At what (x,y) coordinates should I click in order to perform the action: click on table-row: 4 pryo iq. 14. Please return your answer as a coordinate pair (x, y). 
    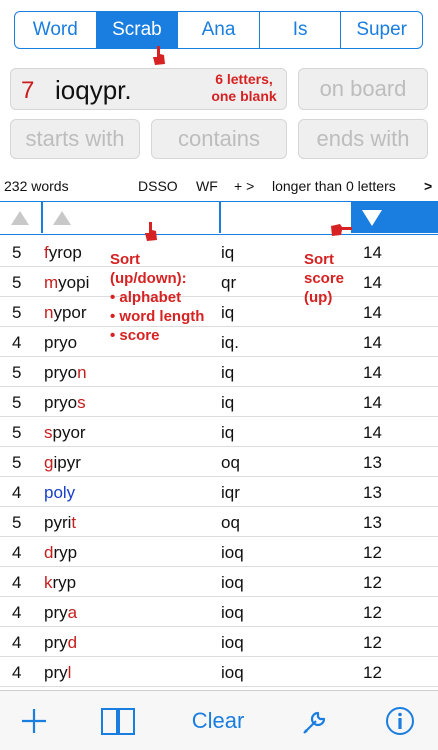
    Looking at the image, I should click on (219, 342).